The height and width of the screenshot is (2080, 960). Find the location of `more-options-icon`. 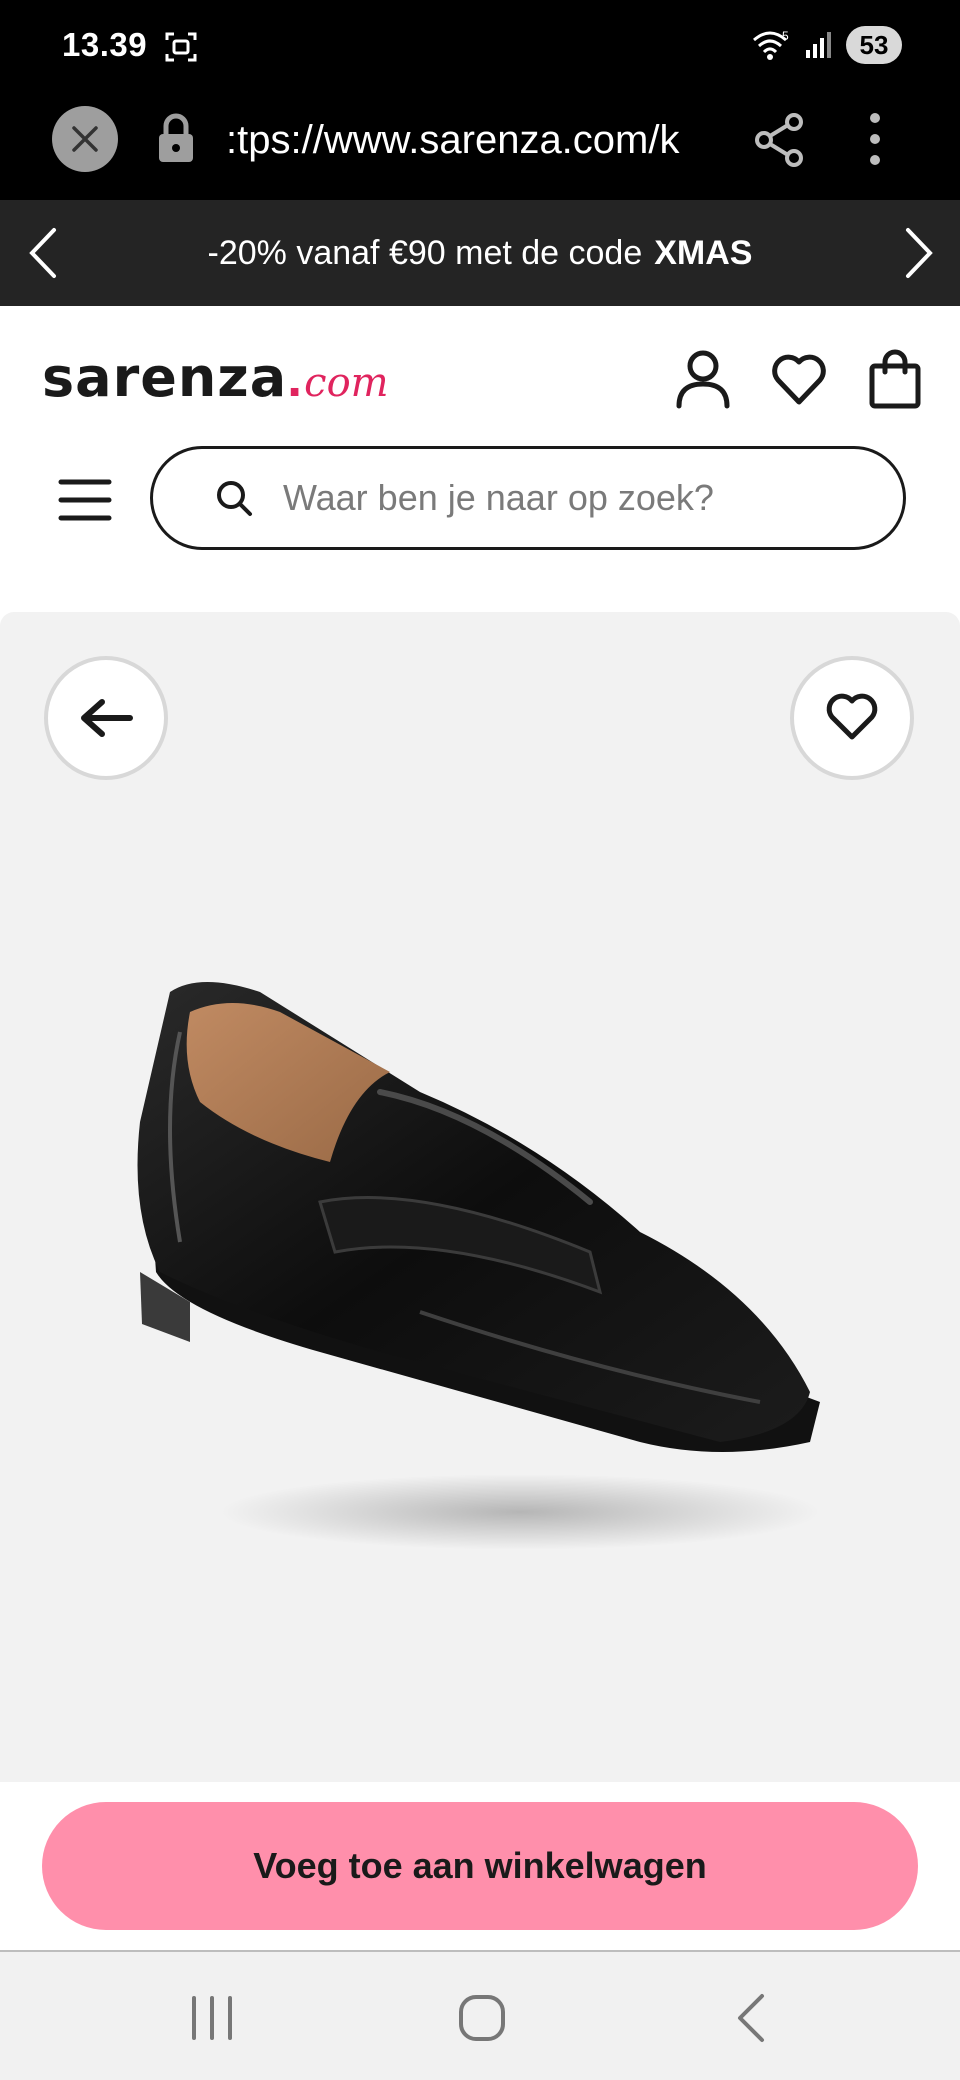

more-options-icon is located at coordinates (875, 139).